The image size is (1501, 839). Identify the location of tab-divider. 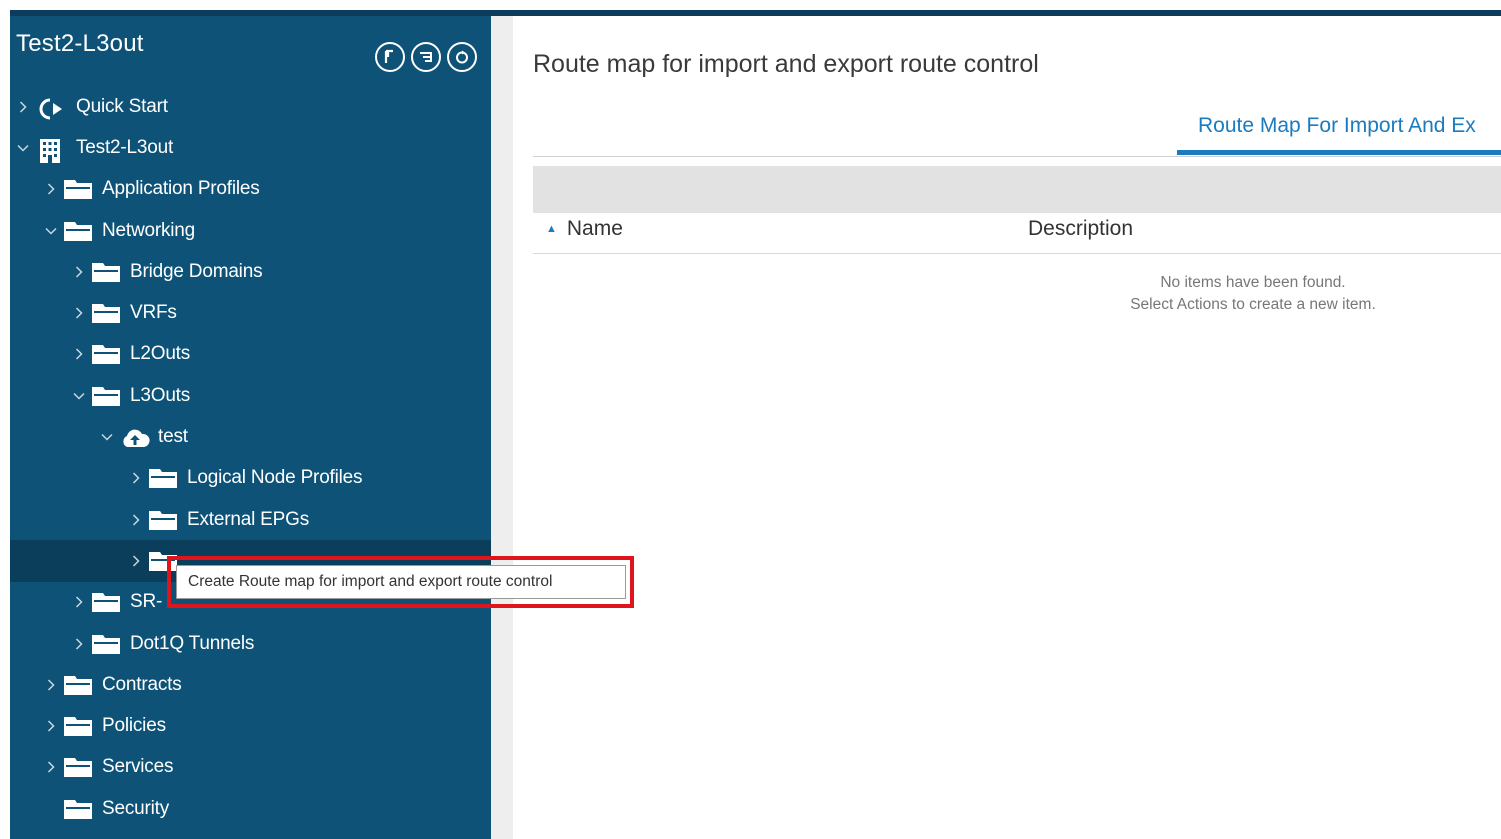
(1017, 156).